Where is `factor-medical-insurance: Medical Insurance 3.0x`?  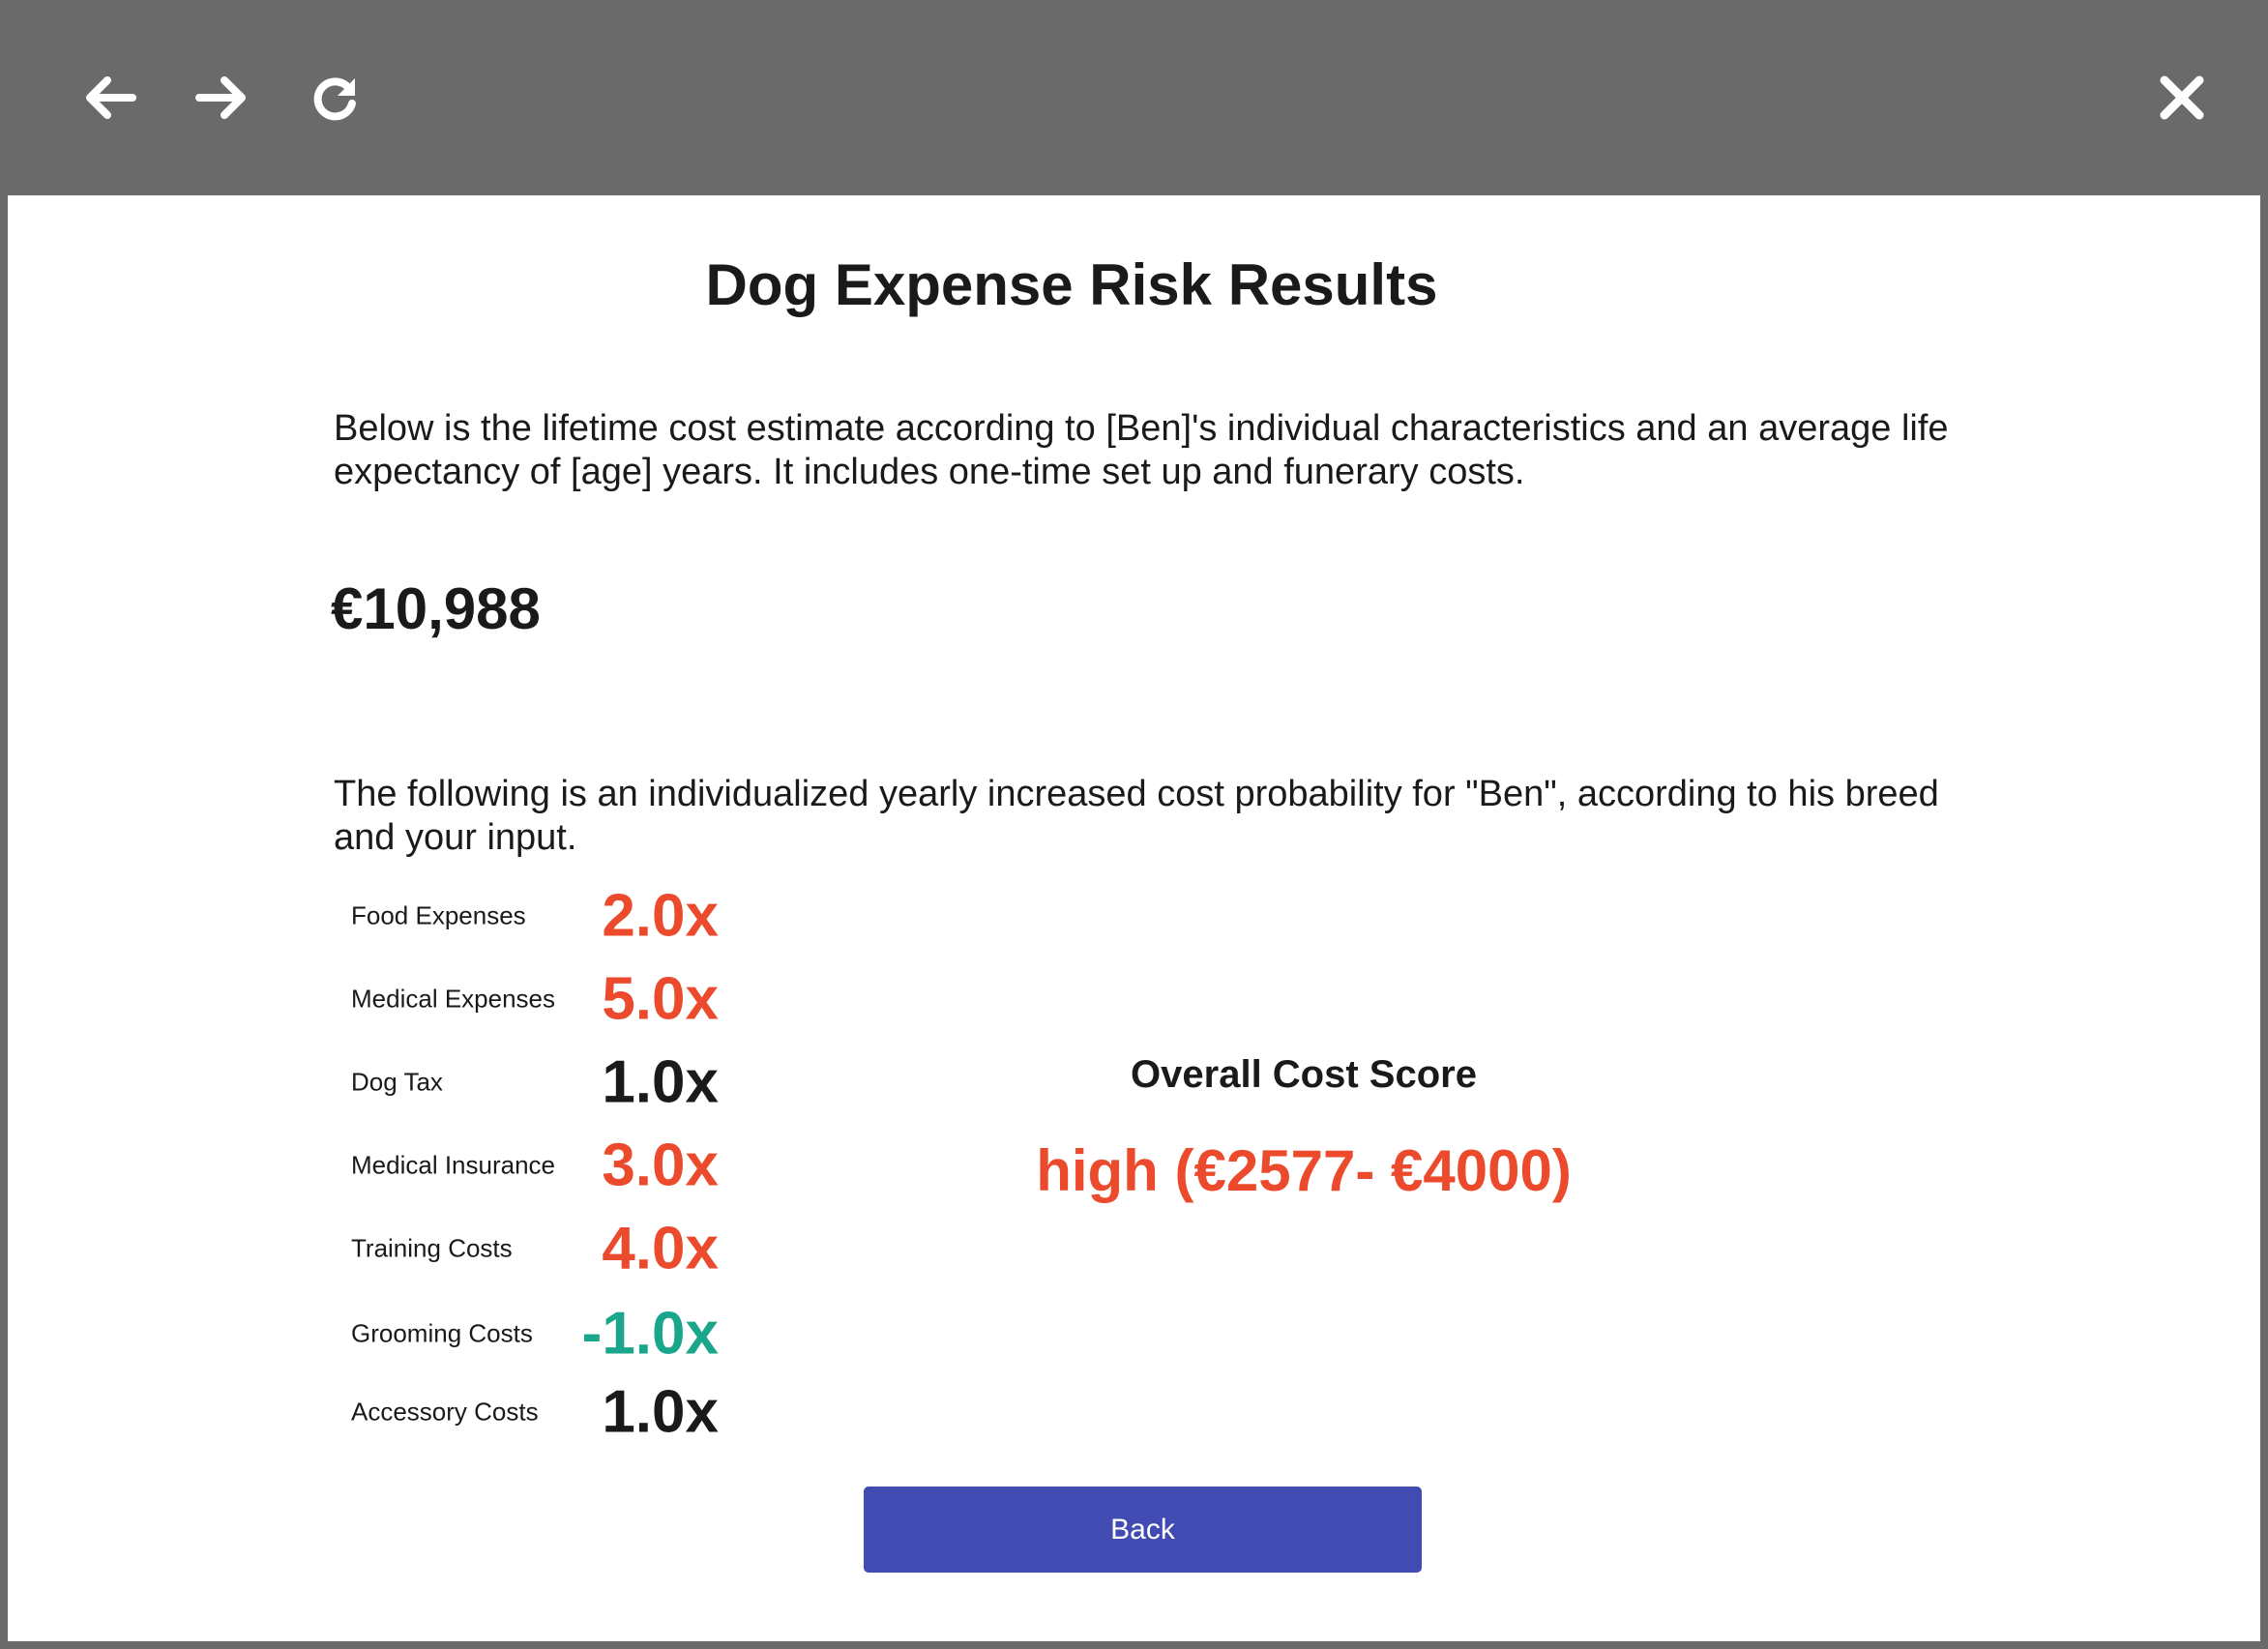 factor-medical-insurance: Medical Insurance 3.0x is located at coordinates (535, 1165).